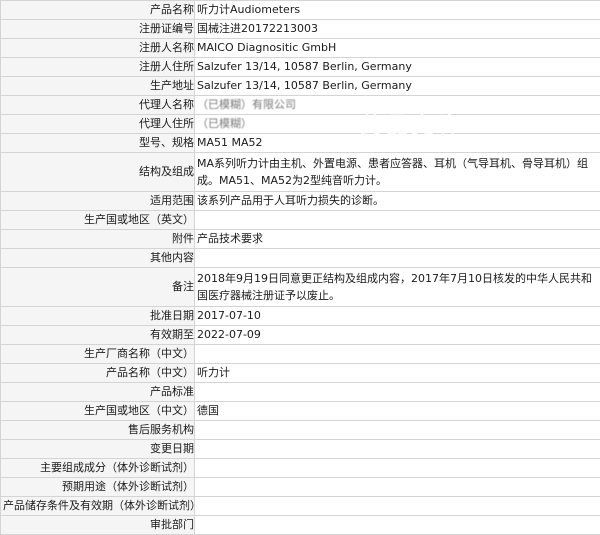  I want to click on field-label: 售后服务机构, so click(98, 430).